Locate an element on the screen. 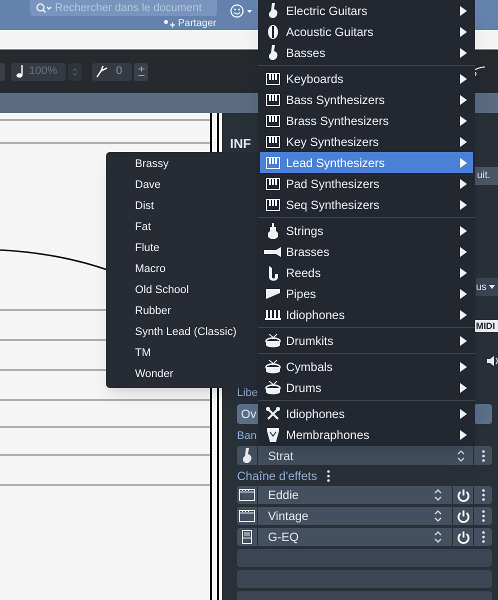  instrument-menu-item: Brass Synthesizers is located at coordinates (366, 120).